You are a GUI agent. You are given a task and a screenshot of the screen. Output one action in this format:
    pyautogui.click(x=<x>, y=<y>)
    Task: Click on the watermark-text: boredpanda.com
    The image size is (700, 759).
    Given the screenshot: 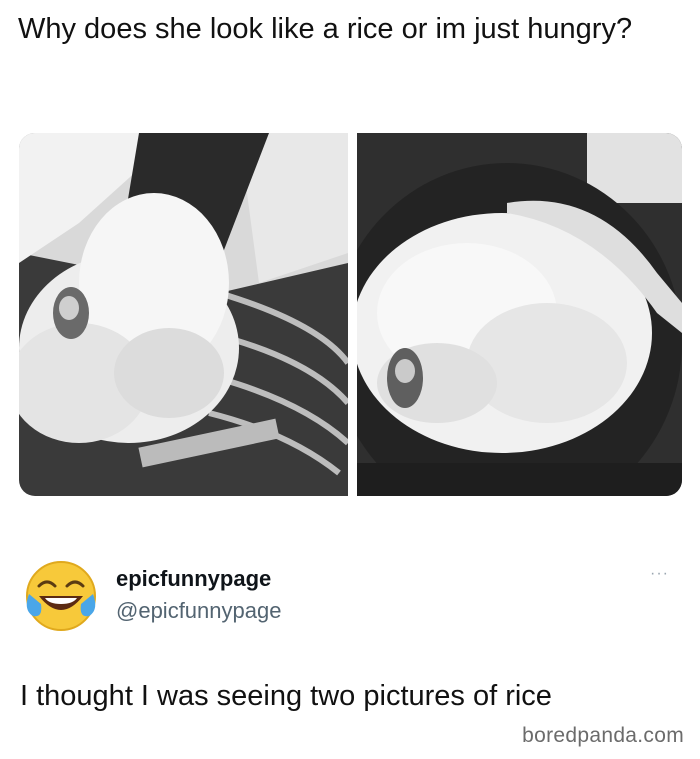 What is the action you would take?
    pyautogui.click(x=603, y=735)
    